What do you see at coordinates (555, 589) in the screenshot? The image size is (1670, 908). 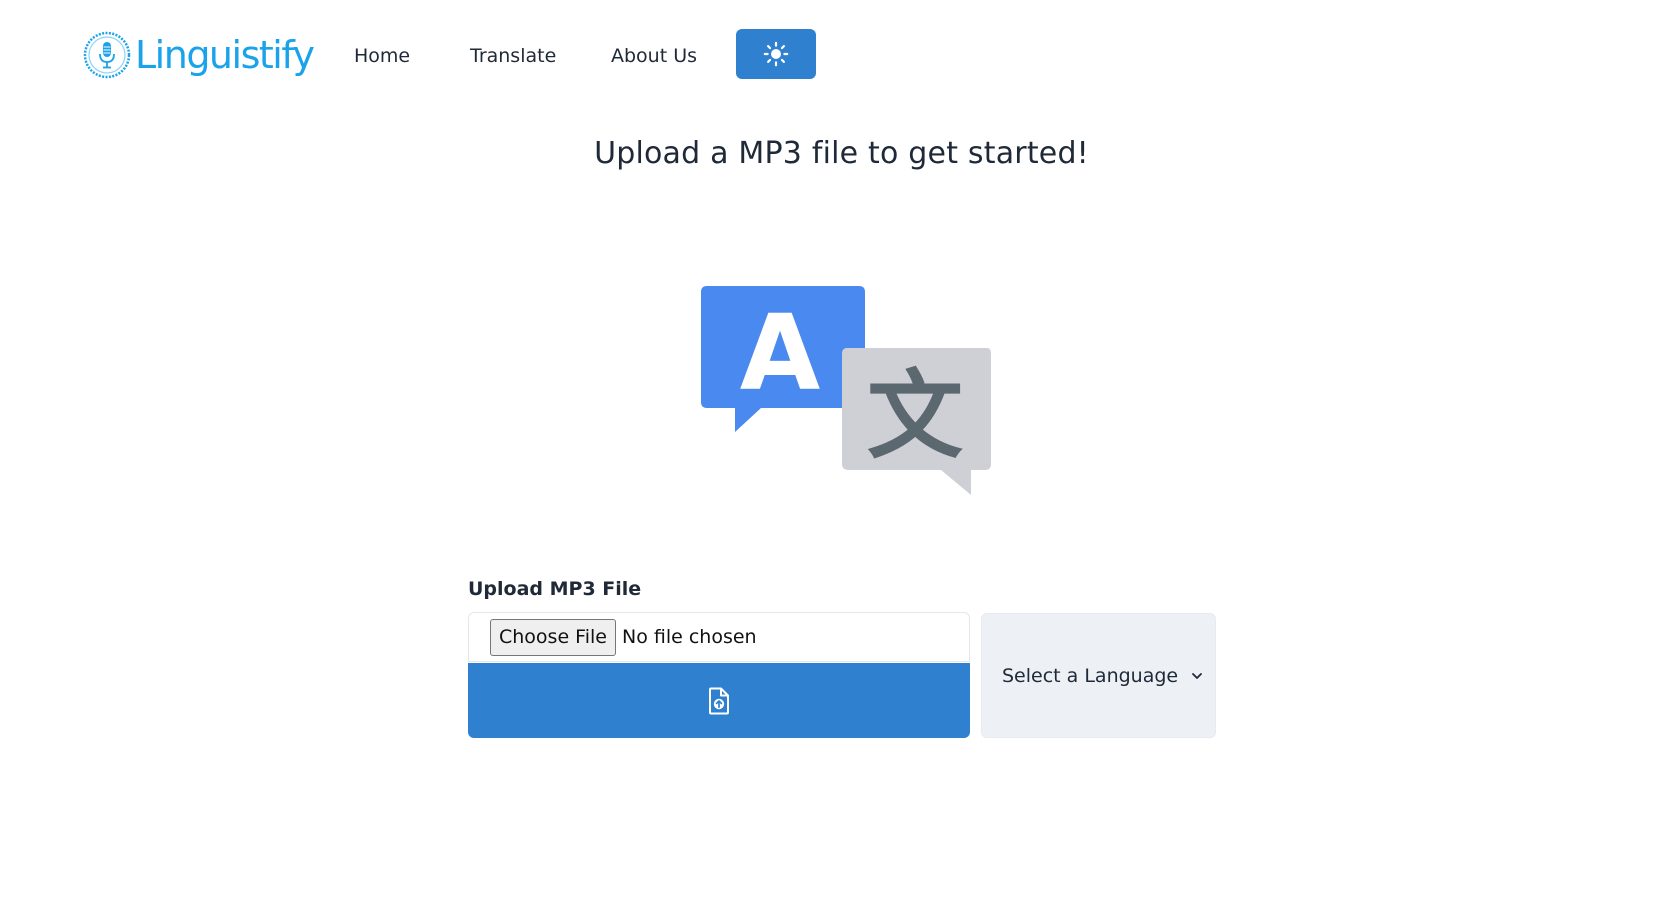 I see `upload-label: Upload MP3 File` at bounding box center [555, 589].